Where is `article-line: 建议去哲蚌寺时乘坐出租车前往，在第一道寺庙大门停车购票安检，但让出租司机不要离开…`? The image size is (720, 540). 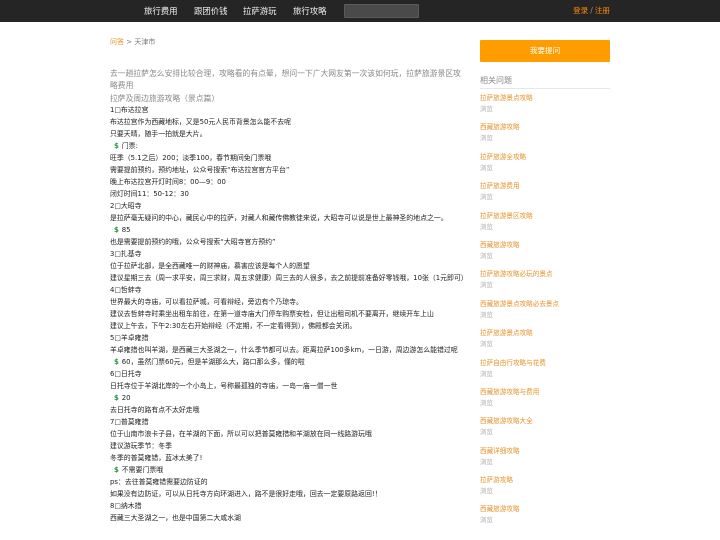 article-line: 建议去哲蚌寺时乘坐出租车前往，在第一道寺庙大门停车购票安检，但让出租司机不要离开… is located at coordinates (272, 314).